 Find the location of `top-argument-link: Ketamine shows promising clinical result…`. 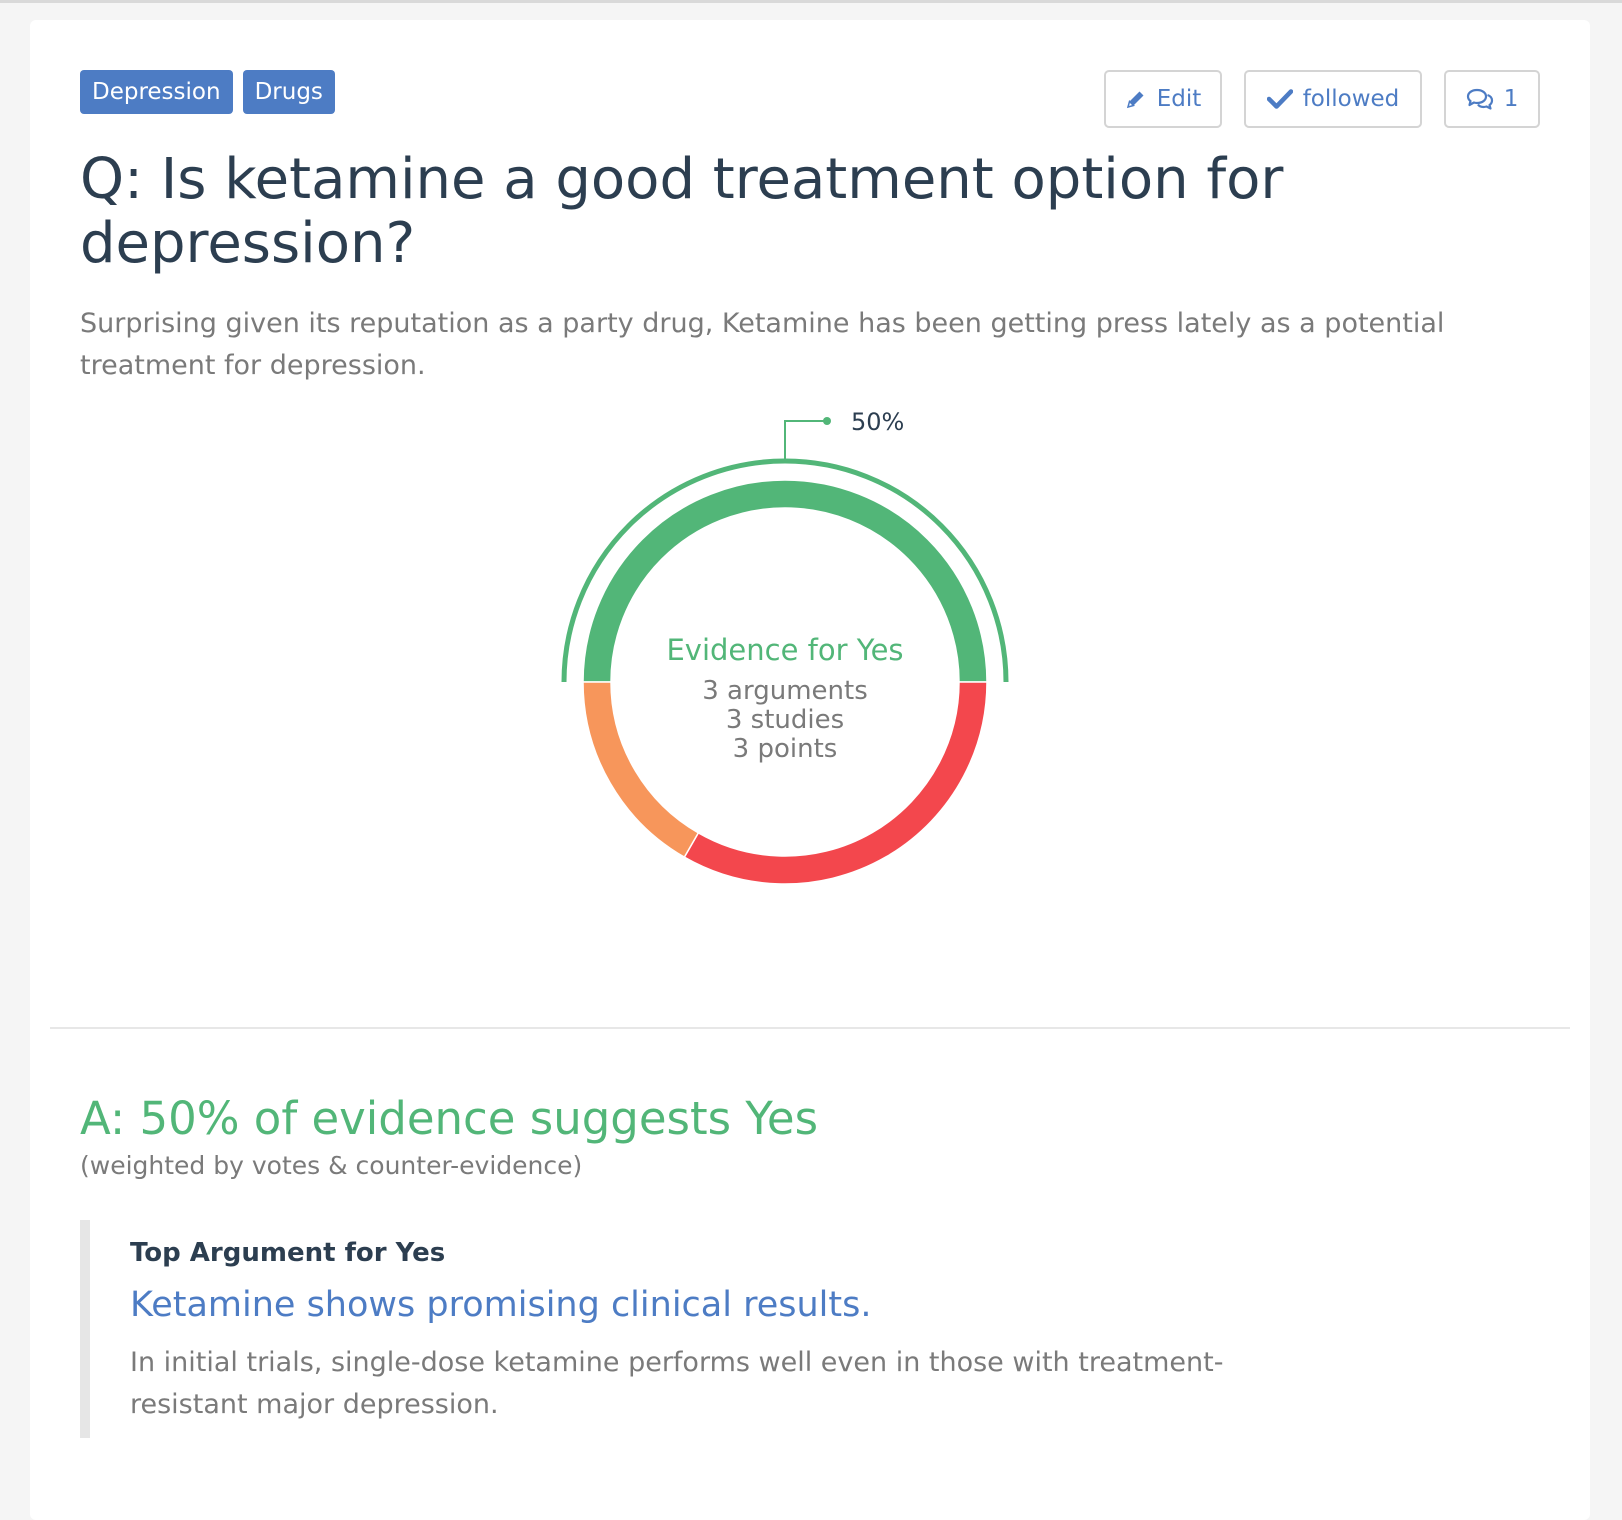

top-argument-link: Ketamine shows promising clinical result… is located at coordinates (500, 1305).